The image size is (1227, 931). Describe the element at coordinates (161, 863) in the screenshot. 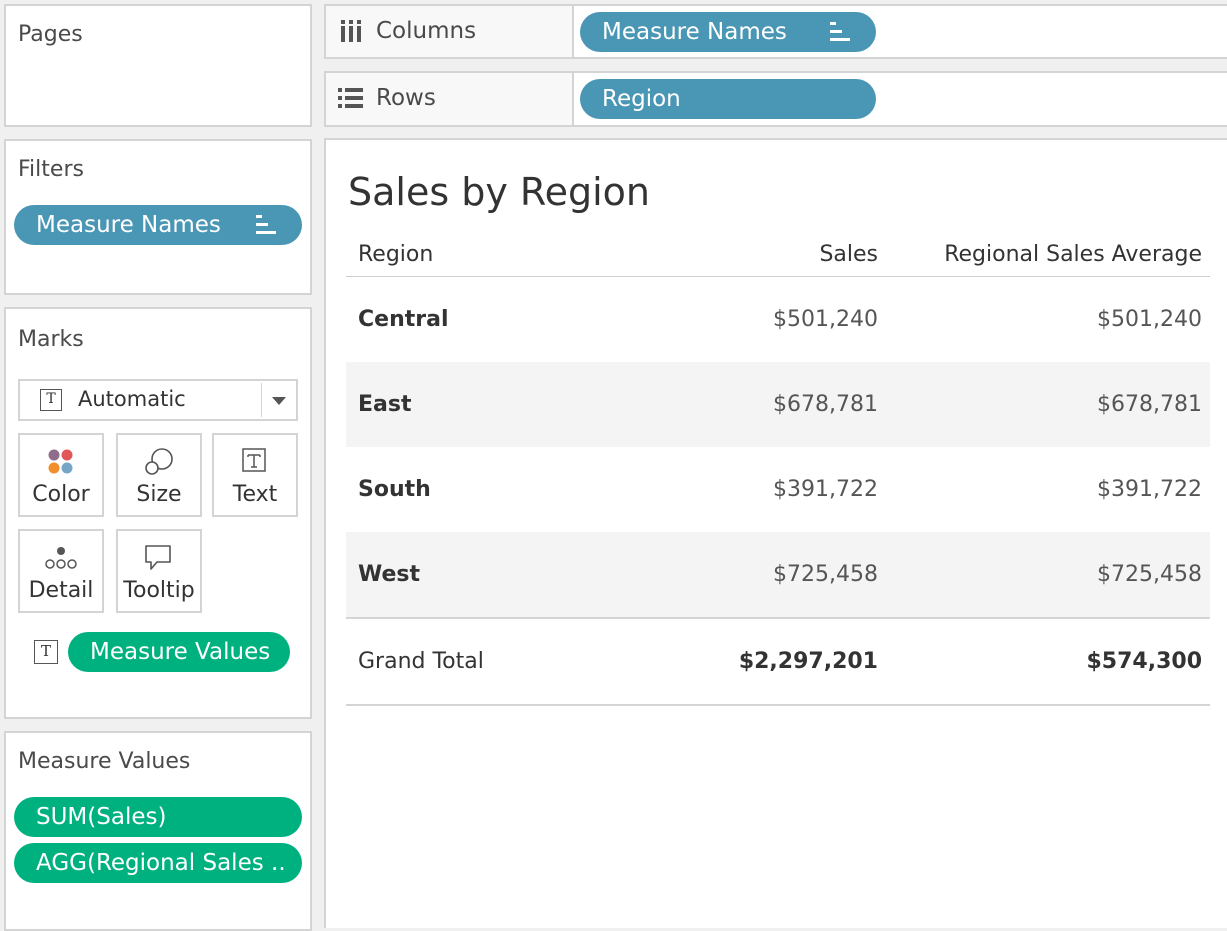

I see `measure-pill-label: AGG(Regional Sales ..` at that location.